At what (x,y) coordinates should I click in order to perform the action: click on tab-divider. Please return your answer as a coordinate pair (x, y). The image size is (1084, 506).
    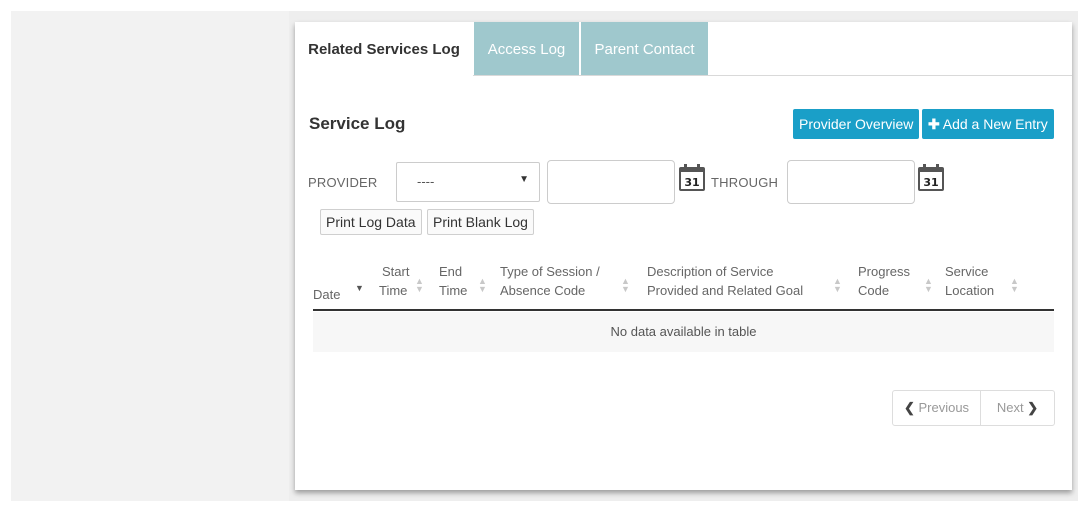
    Looking at the image, I should click on (772, 75).